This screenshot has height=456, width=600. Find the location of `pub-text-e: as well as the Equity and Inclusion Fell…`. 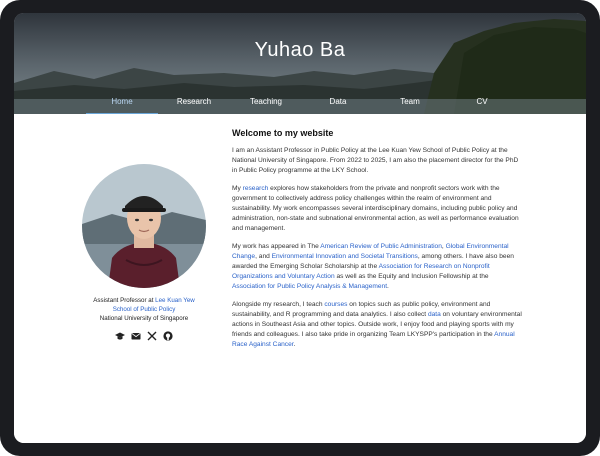

pub-text-e: as well as the Equity and Inclusion Fell… is located at coordinates (411, 276).